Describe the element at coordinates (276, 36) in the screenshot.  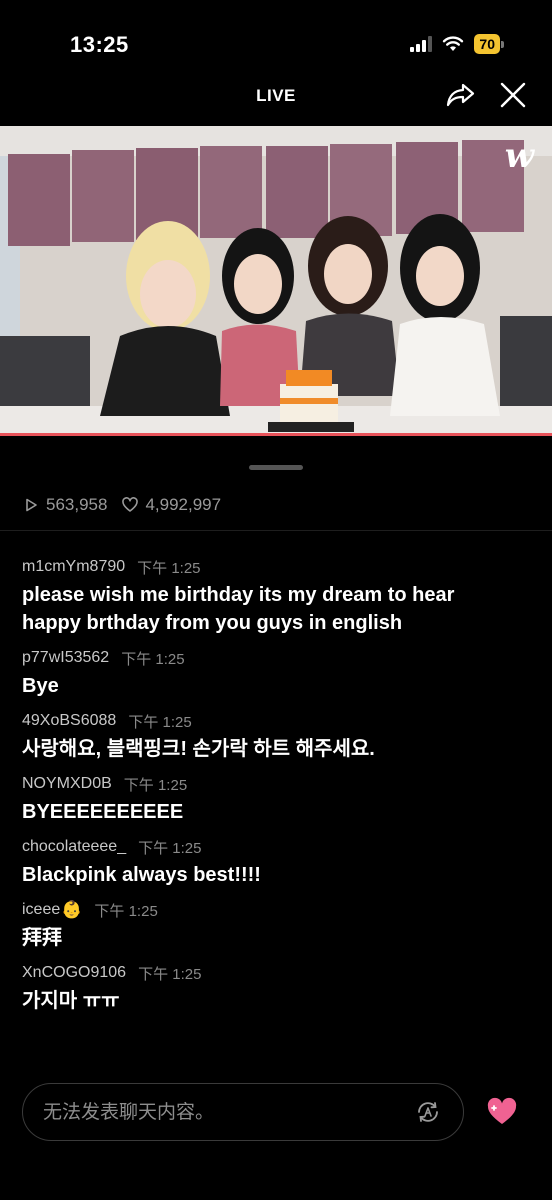
I see `status-bar: 13:25 70` at that location.